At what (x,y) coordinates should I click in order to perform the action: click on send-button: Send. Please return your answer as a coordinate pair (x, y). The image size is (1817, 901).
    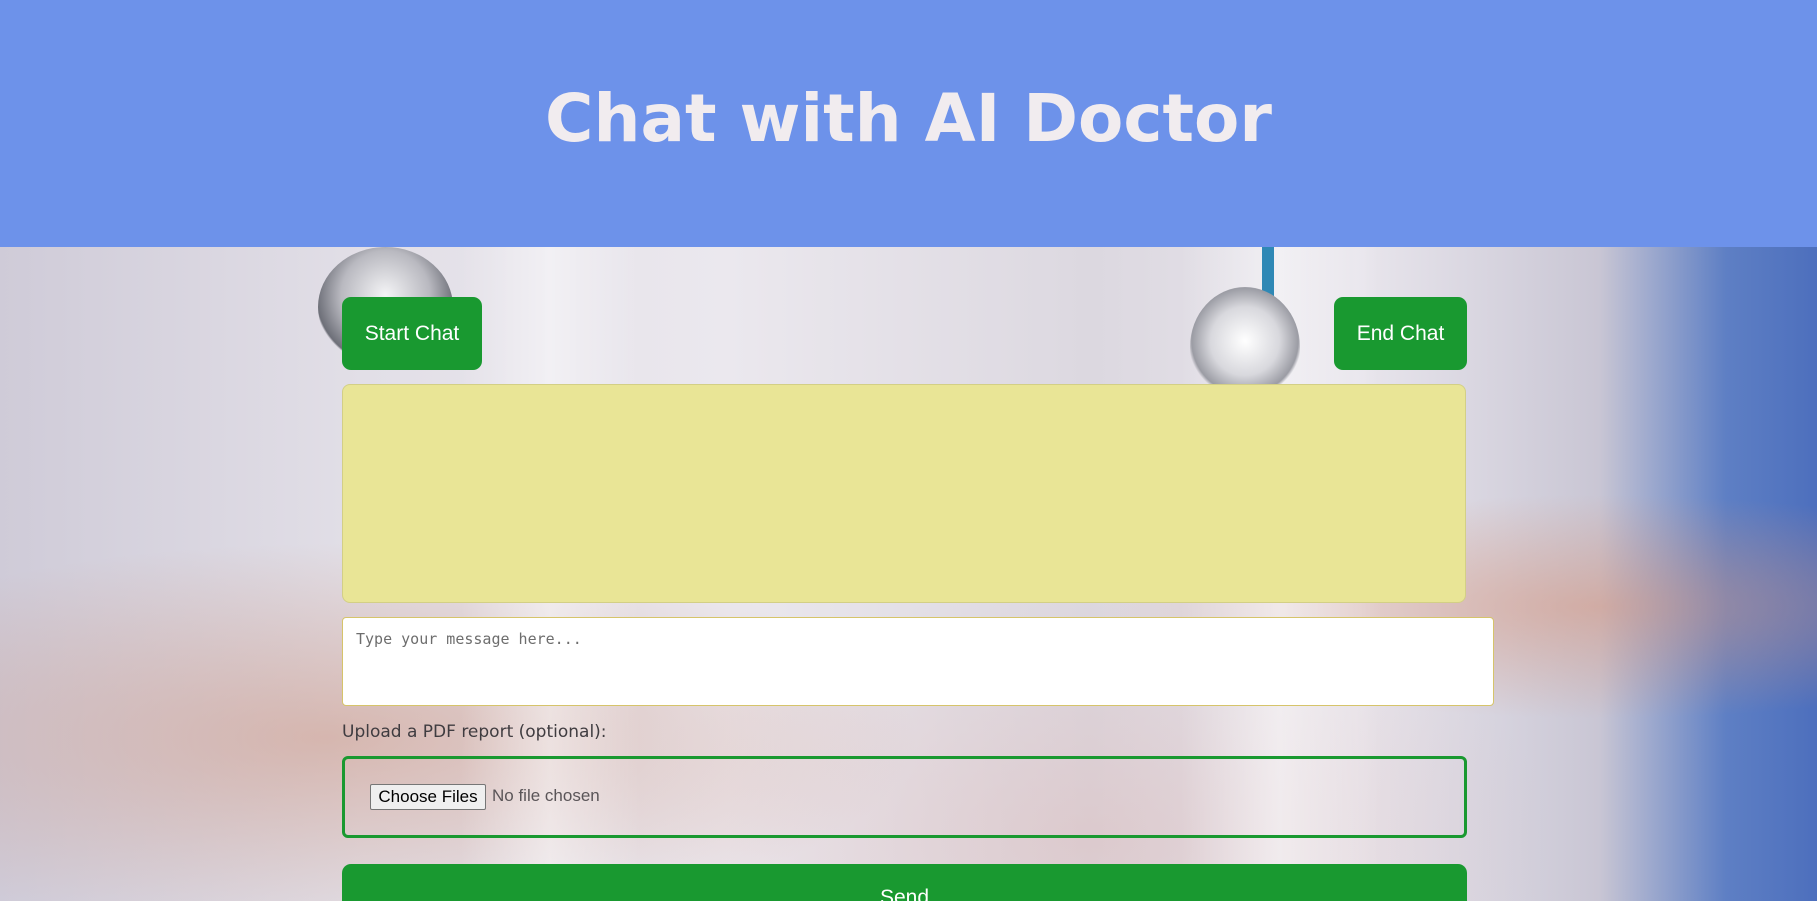
    Looking at the image, I should click on (904, 882).